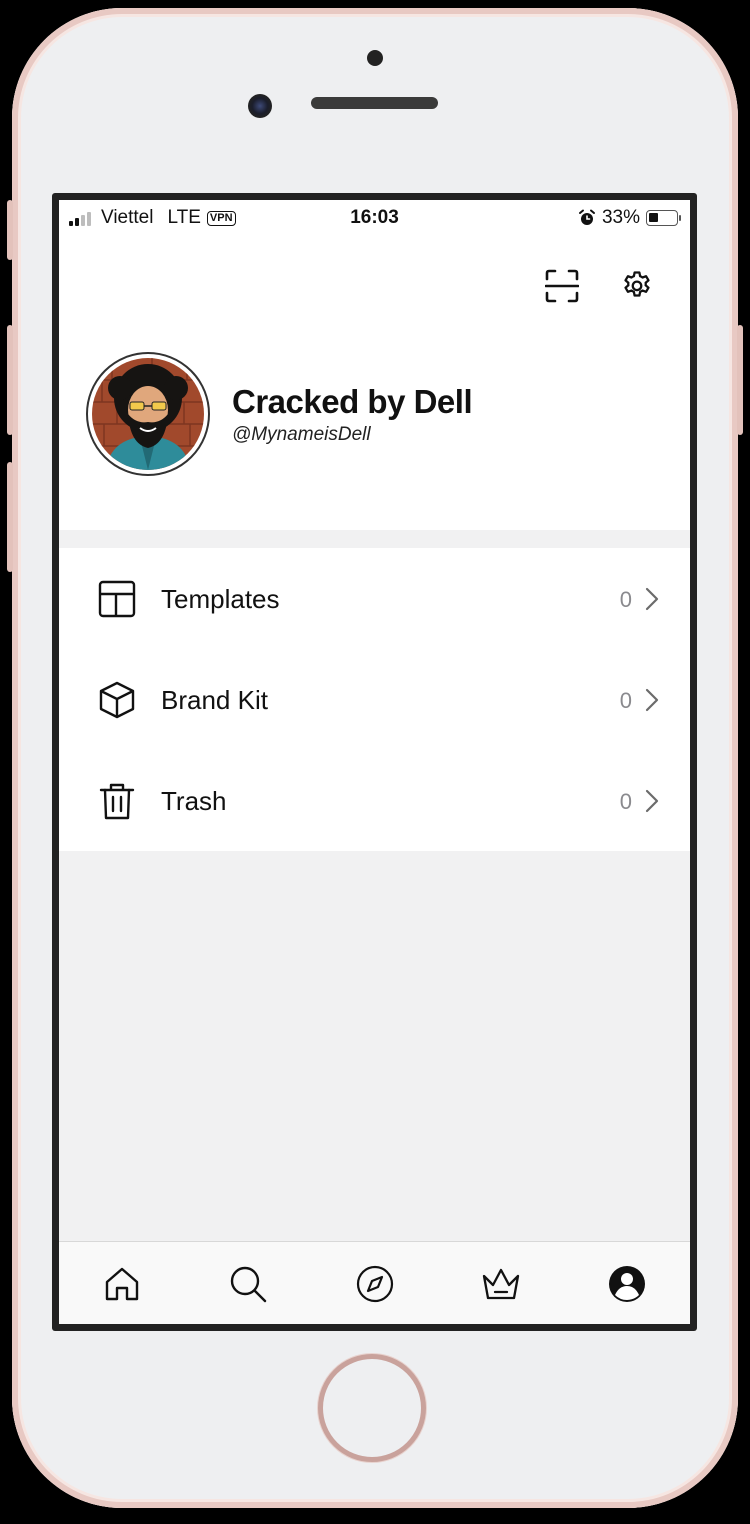  Describe the element at coordinates (301, 434) in the screenshot. I see `profile-handle: @MynameisDell` at that location.